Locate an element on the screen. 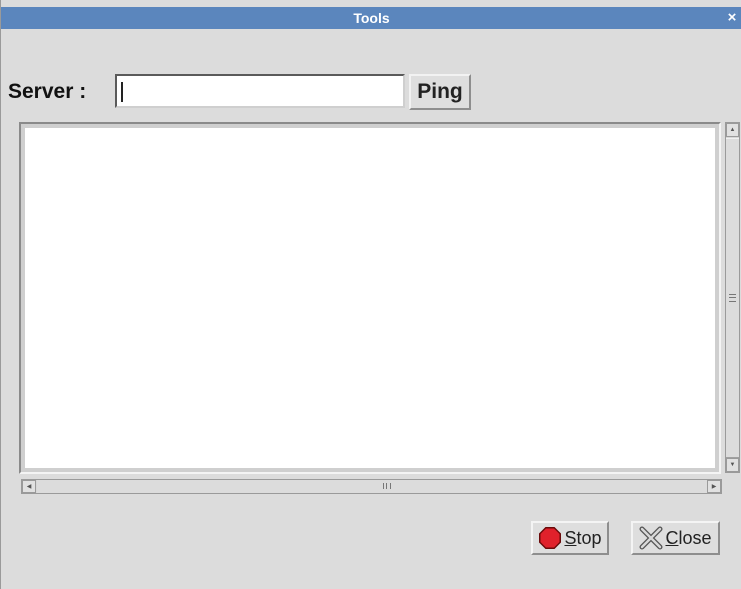 The image size is (741, 589). close-x-icon is located at coordinates (651, 538).